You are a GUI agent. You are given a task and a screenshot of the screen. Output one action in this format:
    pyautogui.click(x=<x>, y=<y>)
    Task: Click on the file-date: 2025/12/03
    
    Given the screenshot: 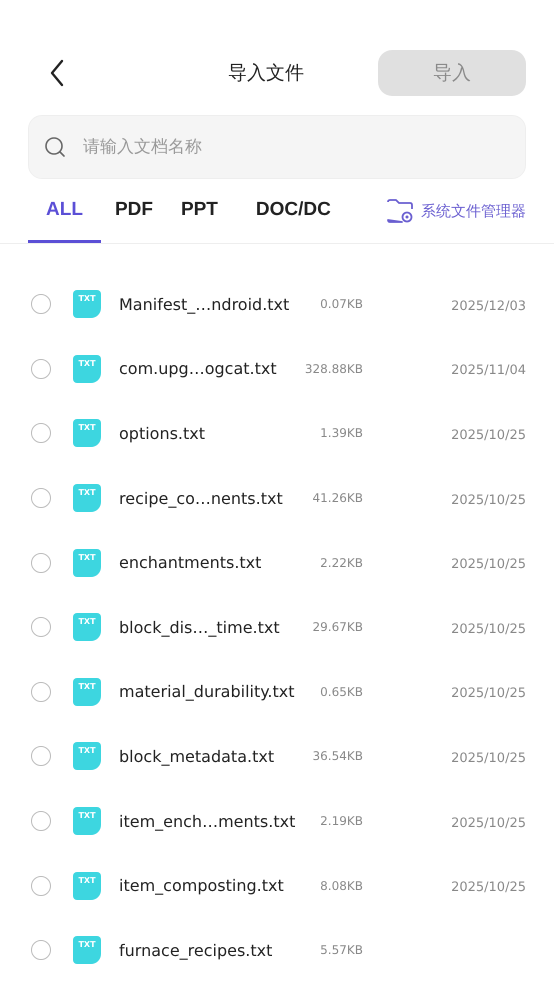 What is the action you would take?
    pyautogui.click(x=488, y=306)
    